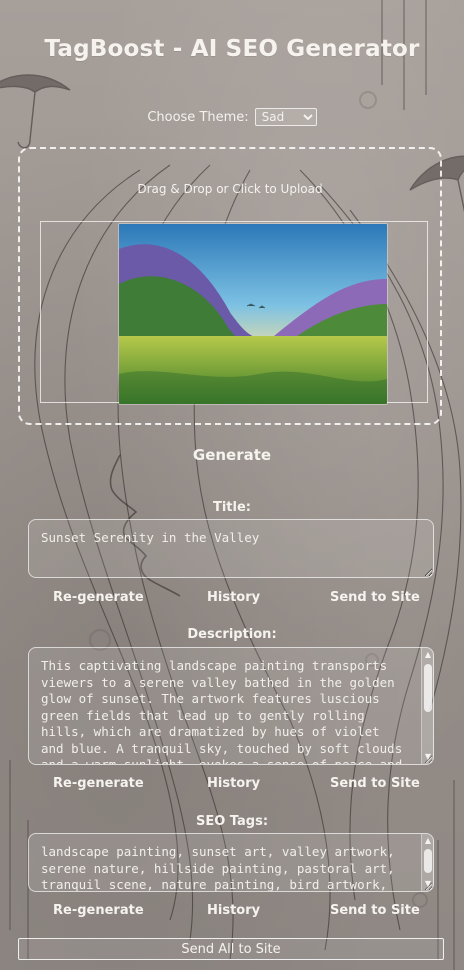 Image resolution: width=464 pixels, height=970 pixels. Describe the element at coordinates (230, 189) in the screenshot. I see `upload-hint: Drag & Drop or Click to Upload` at that location.